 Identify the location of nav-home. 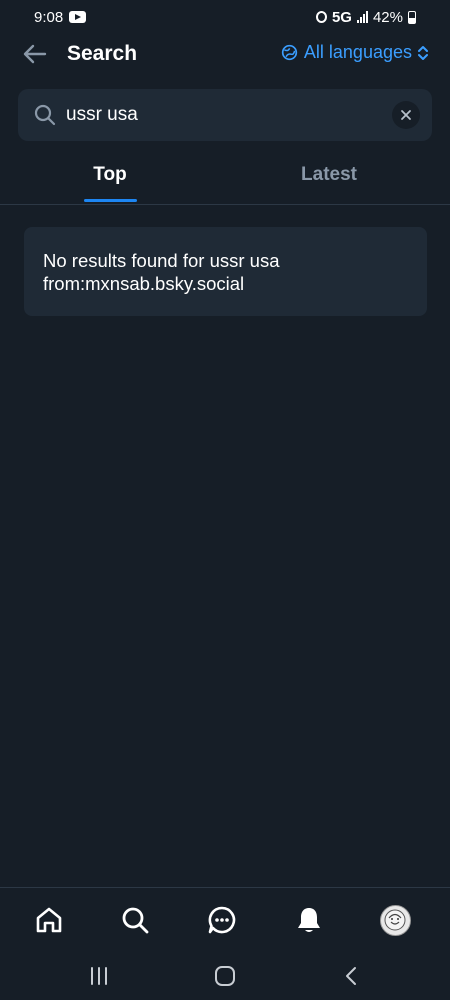
(49, 920).